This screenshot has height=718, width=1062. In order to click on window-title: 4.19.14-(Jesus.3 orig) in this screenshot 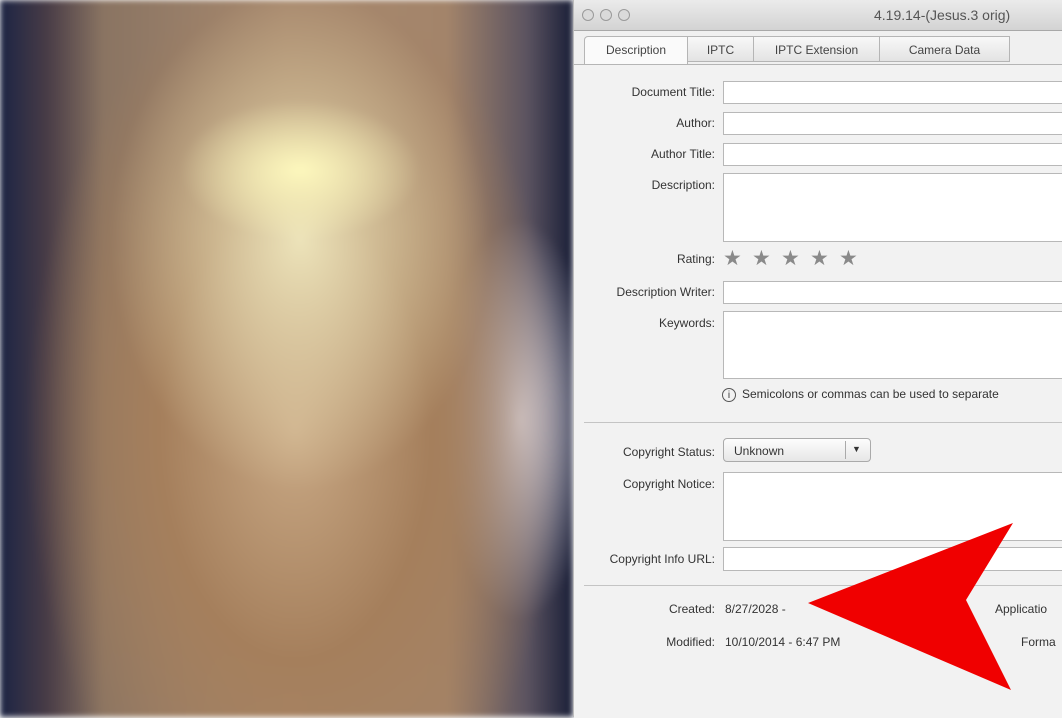, I will do `click(942, 15)`.